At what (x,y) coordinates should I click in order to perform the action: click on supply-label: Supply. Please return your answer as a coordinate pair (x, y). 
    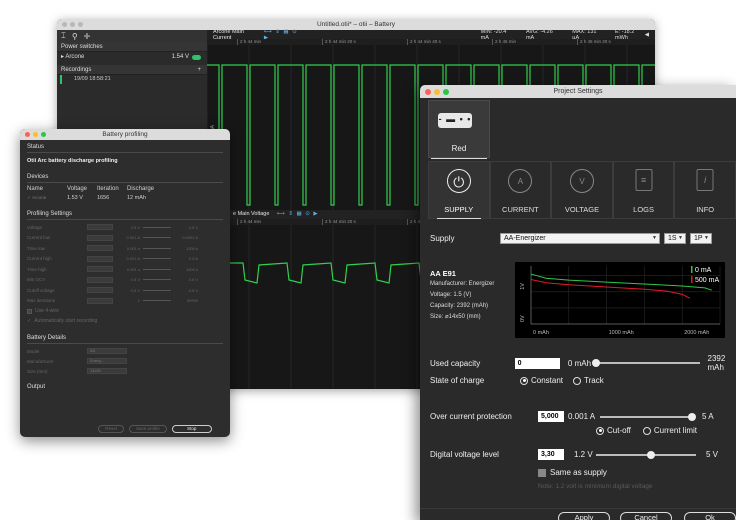
    Looking at the image, I should click on (442, 238).